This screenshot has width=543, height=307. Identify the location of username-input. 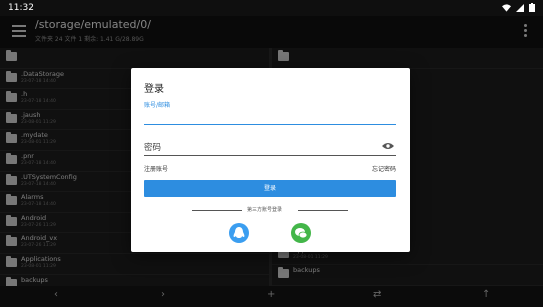
(270, 124).